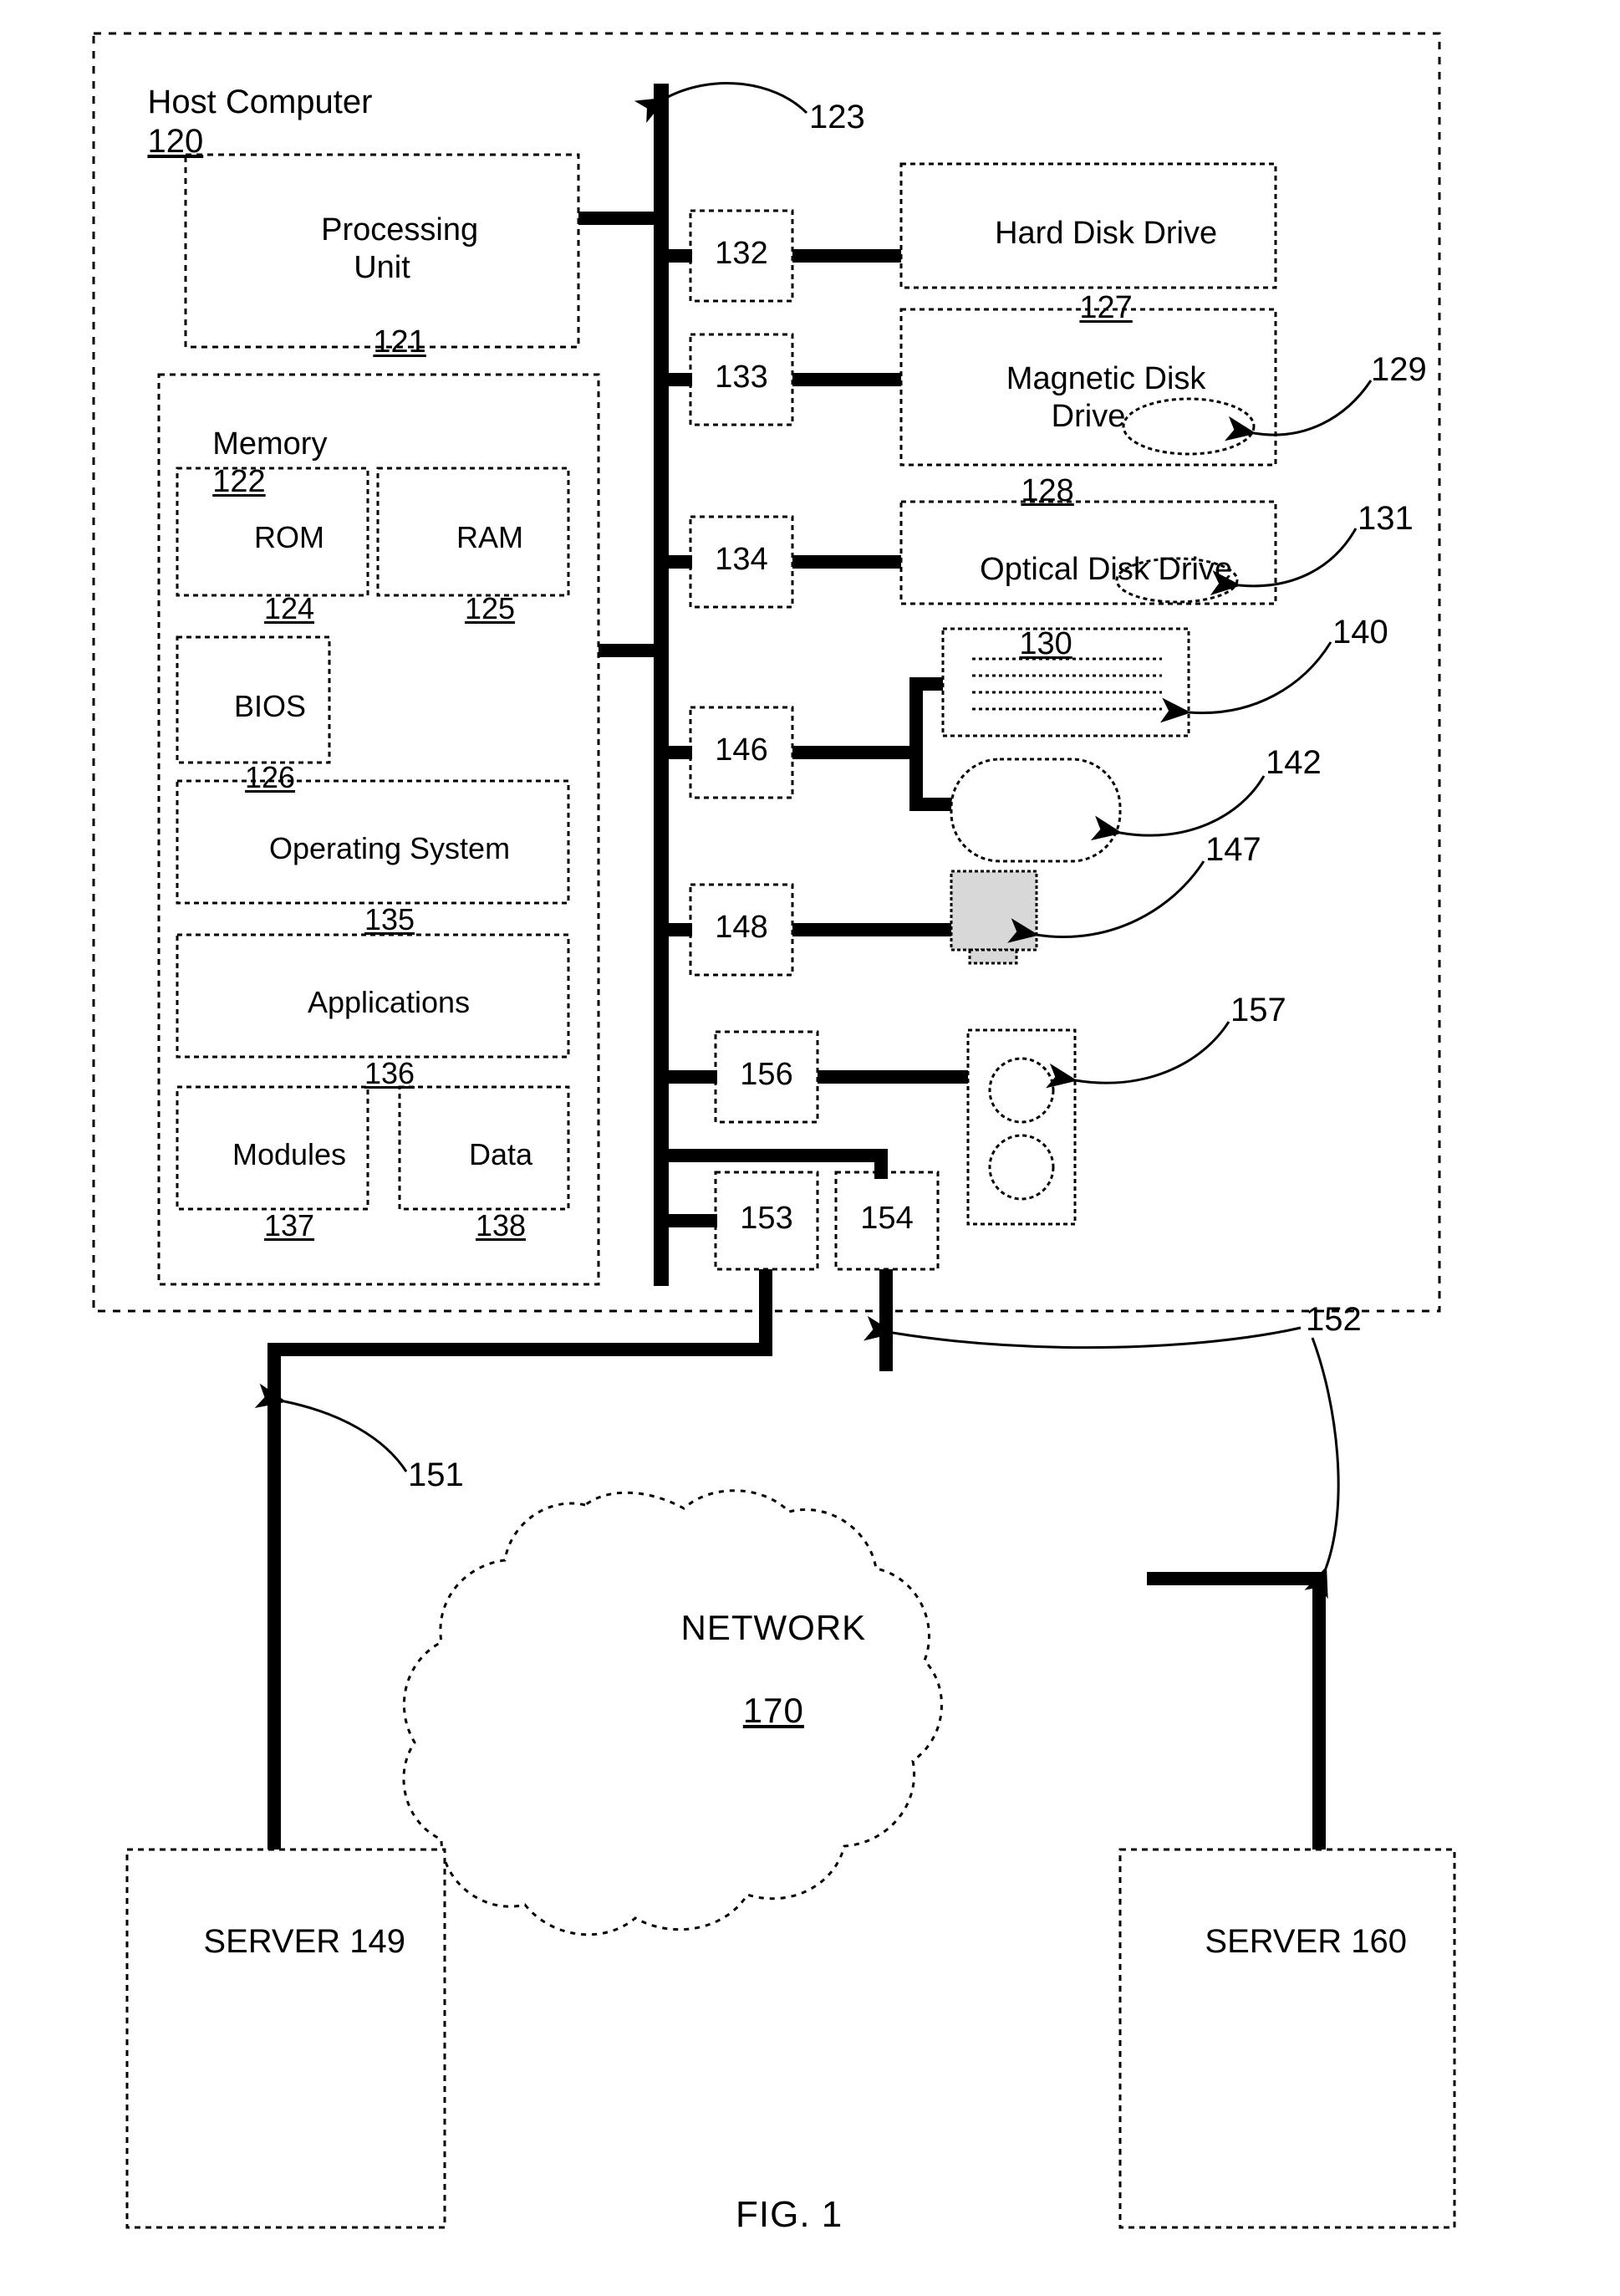  What do you see at coordinates (887, 1221) in the screenshot?
I see `interface-154-box` at bounding box center [887, 1221].